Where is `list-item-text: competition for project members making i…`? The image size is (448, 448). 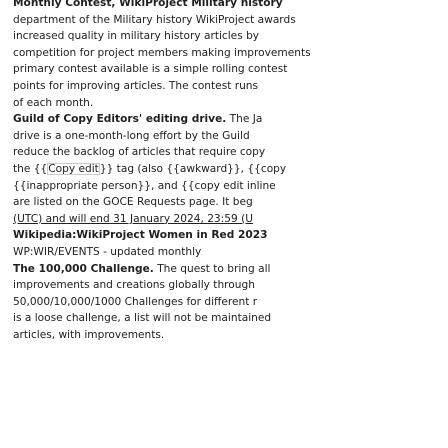 list-item-text: competition for project members making i… is located at coordinates (162, 52).